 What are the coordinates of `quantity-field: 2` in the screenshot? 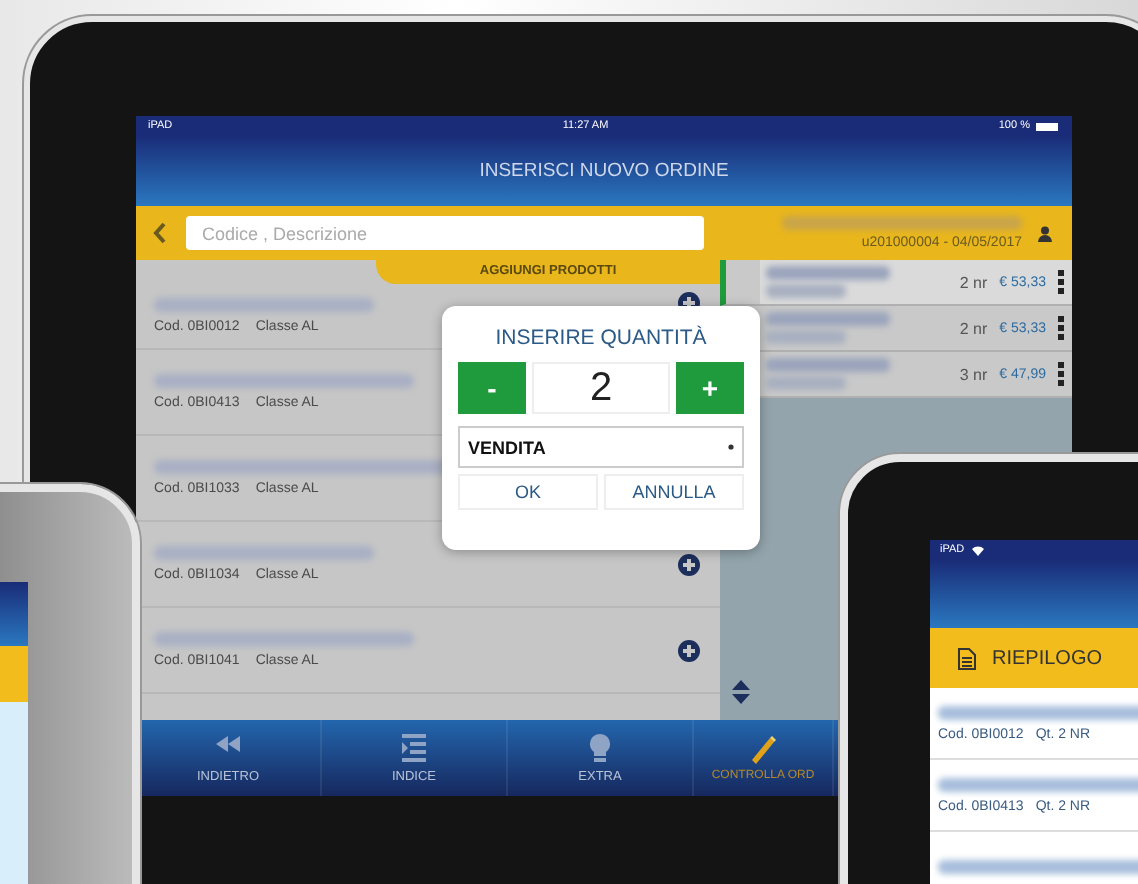 It's located at (601, 388).